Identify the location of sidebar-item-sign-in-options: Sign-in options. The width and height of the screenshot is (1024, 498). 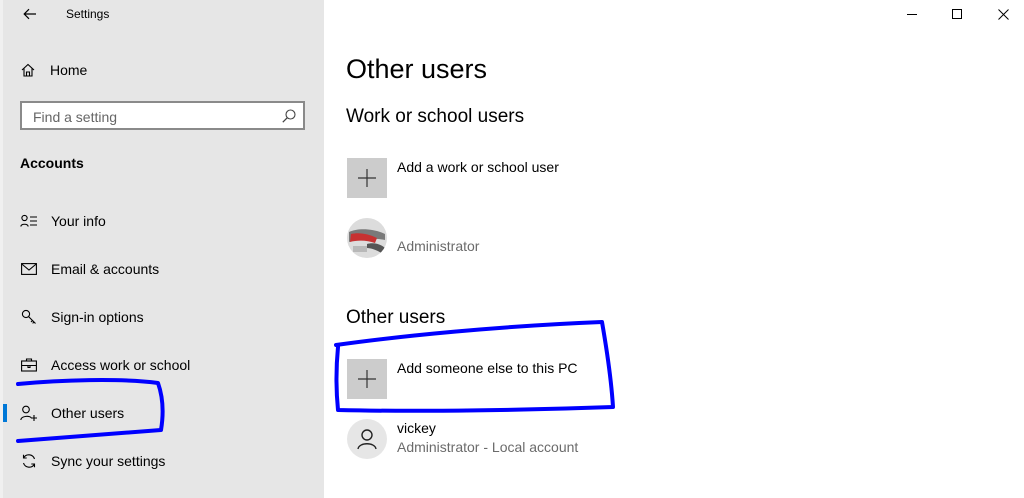
(162, 317).